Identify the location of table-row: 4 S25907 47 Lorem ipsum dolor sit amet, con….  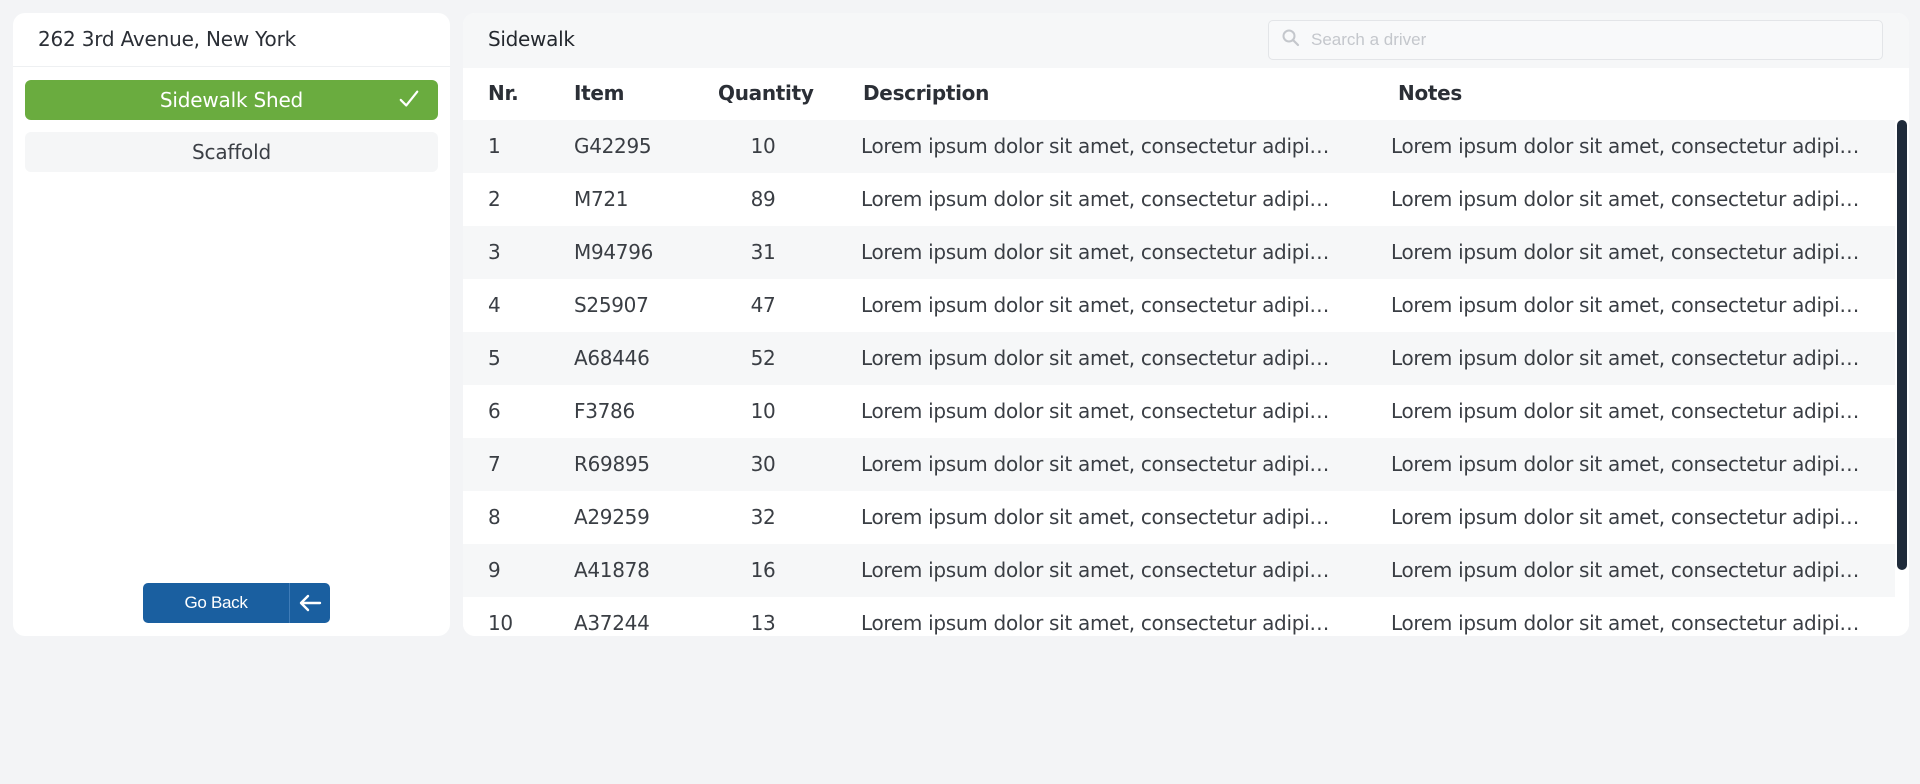
(1179, 305).